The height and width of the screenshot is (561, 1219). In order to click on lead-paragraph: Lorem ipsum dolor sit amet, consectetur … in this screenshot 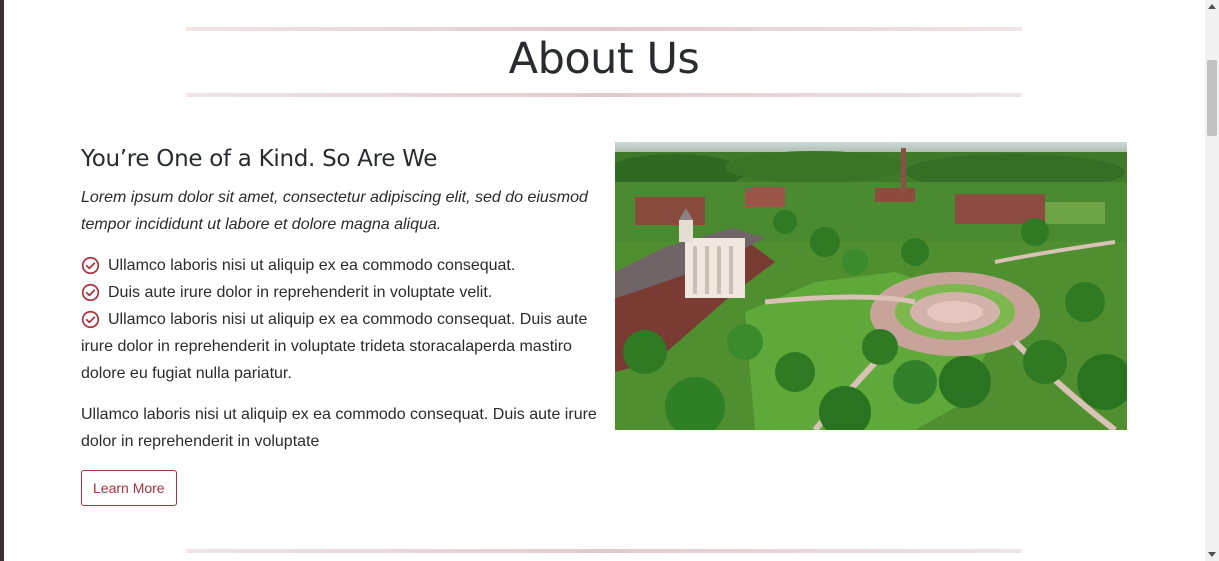, I will do `click(334, 211)`.